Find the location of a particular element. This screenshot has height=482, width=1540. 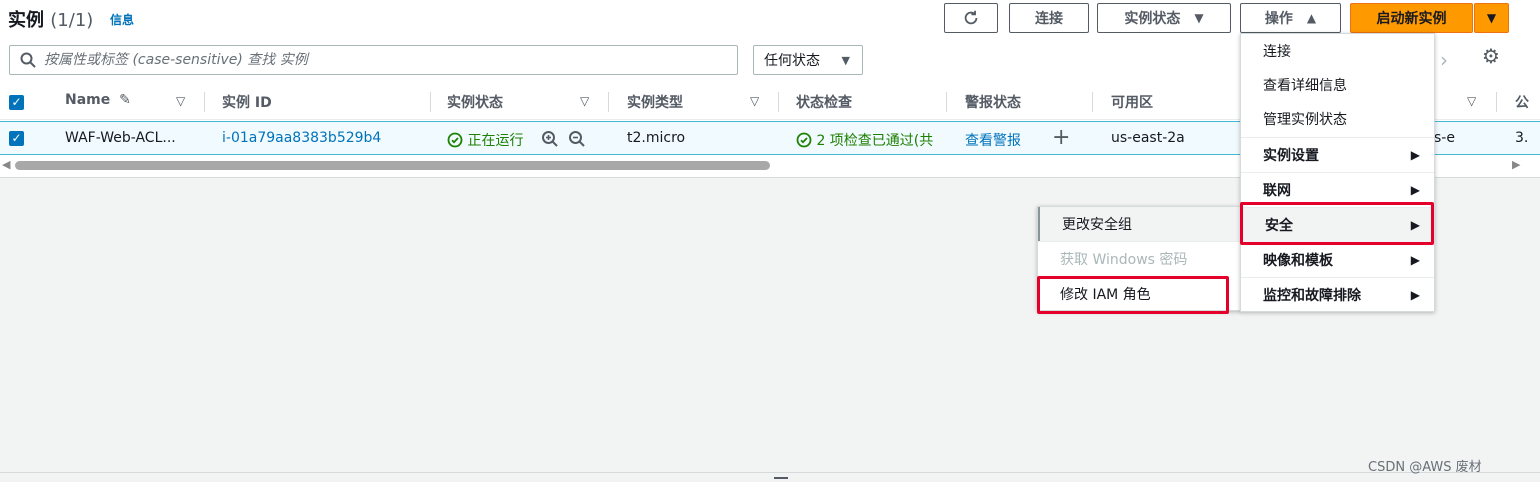

search-box is located at coordinates (373, 60).